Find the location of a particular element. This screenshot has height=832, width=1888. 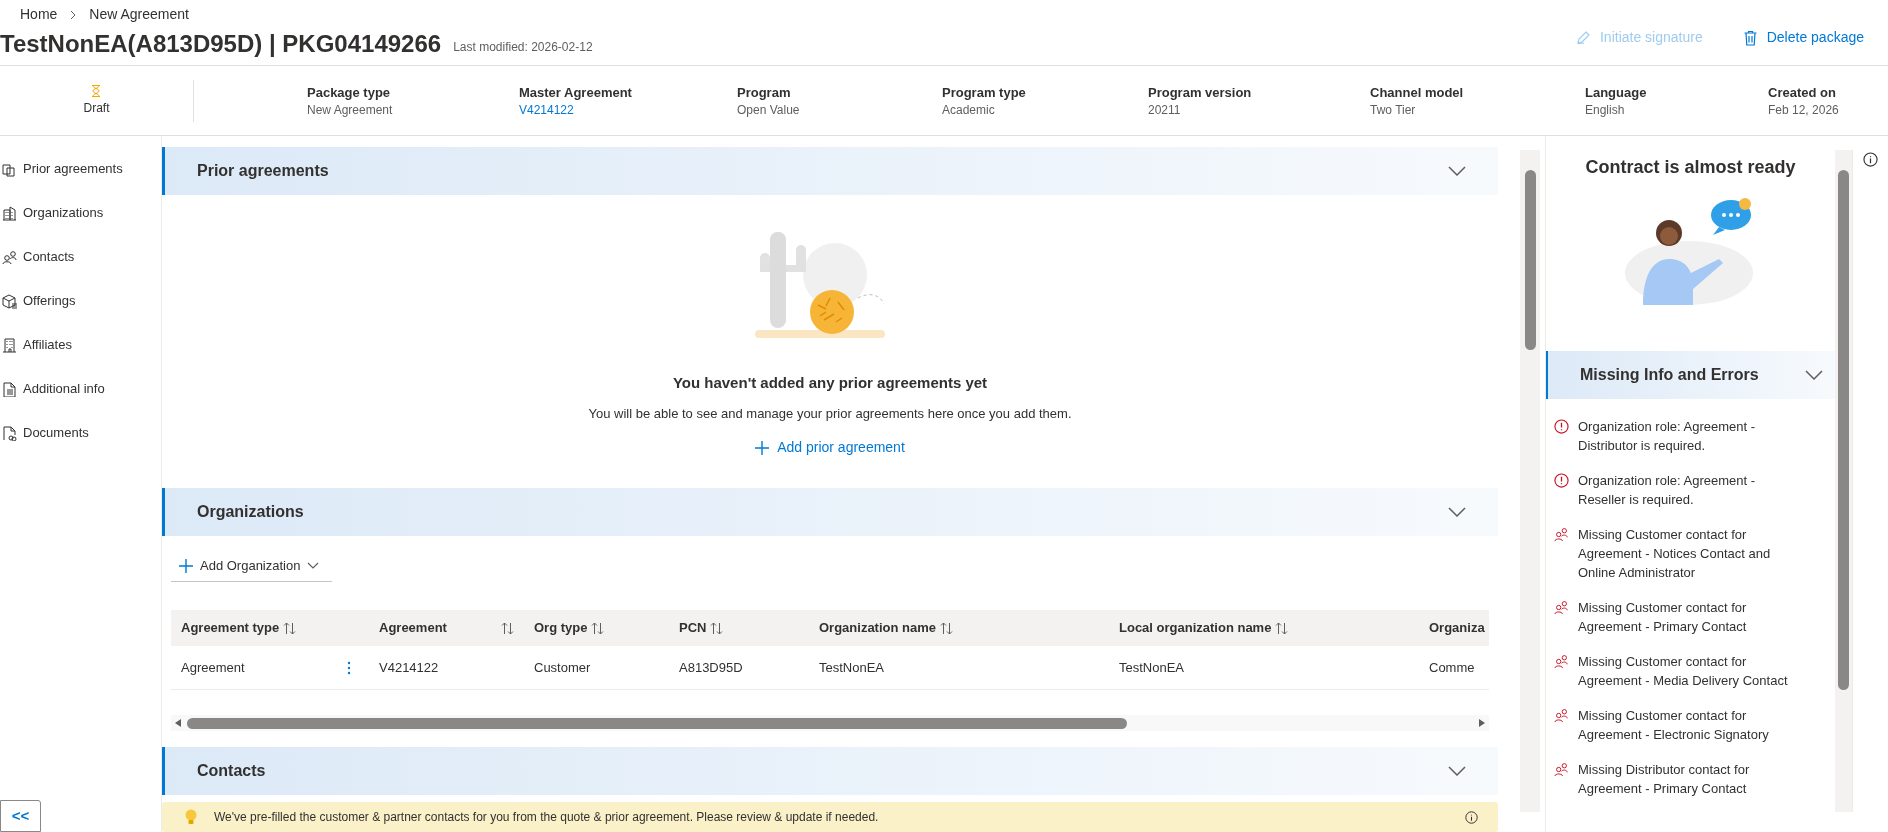

missing-item-text: Missing Customer contact for Agreement - Electronic Signatory is located at coordinates (1674, 725).